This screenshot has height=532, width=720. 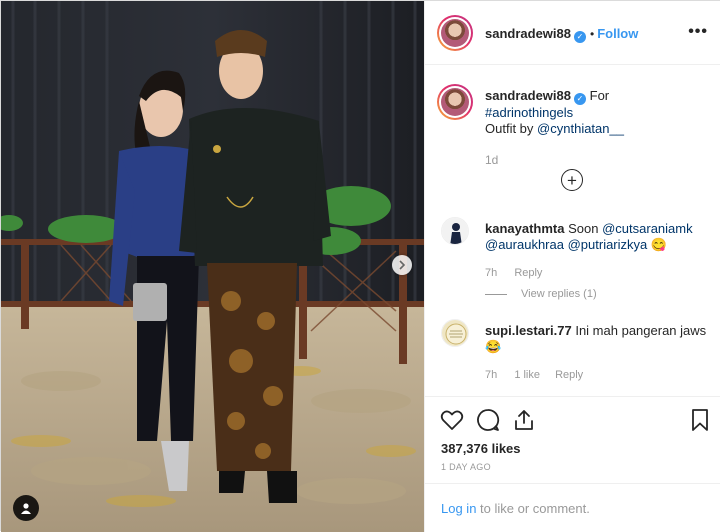 I want to click on post-actions: 387,376 likes 1 DAY AGO, so click(x=572, y=439).